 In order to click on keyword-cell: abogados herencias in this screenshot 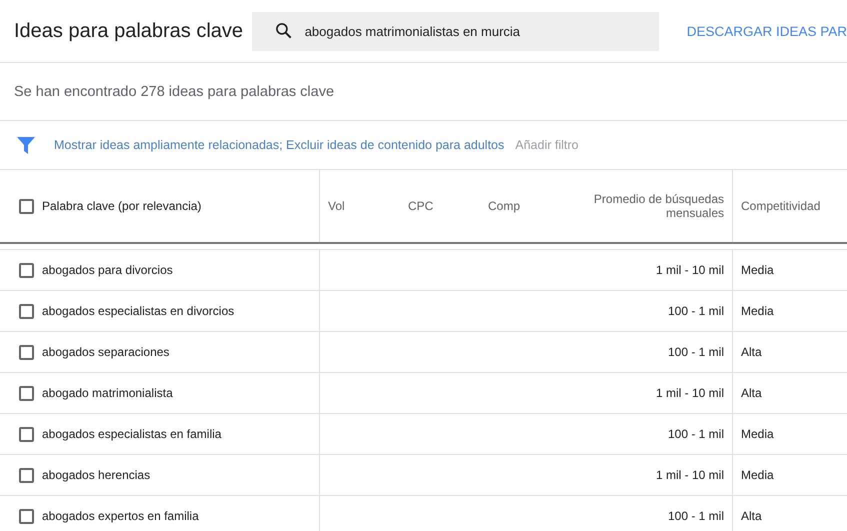, I will do `click(96, 475)`.